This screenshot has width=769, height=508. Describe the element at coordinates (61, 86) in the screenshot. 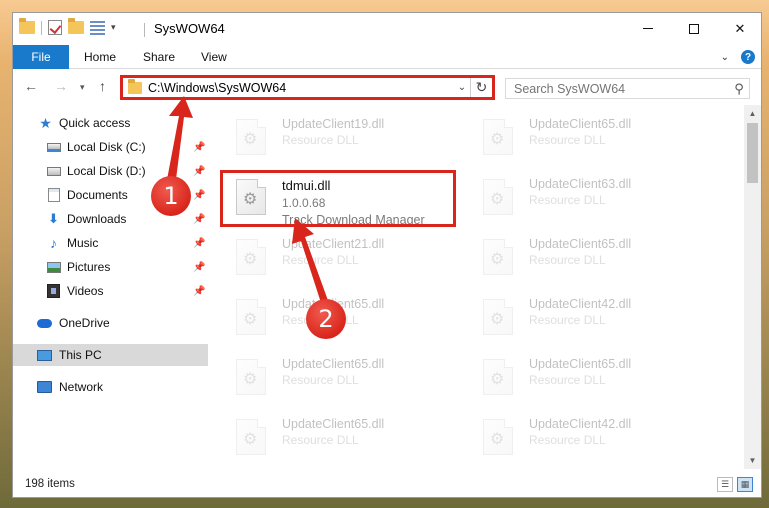

I see `forward-arrow-icon: →` at that location.